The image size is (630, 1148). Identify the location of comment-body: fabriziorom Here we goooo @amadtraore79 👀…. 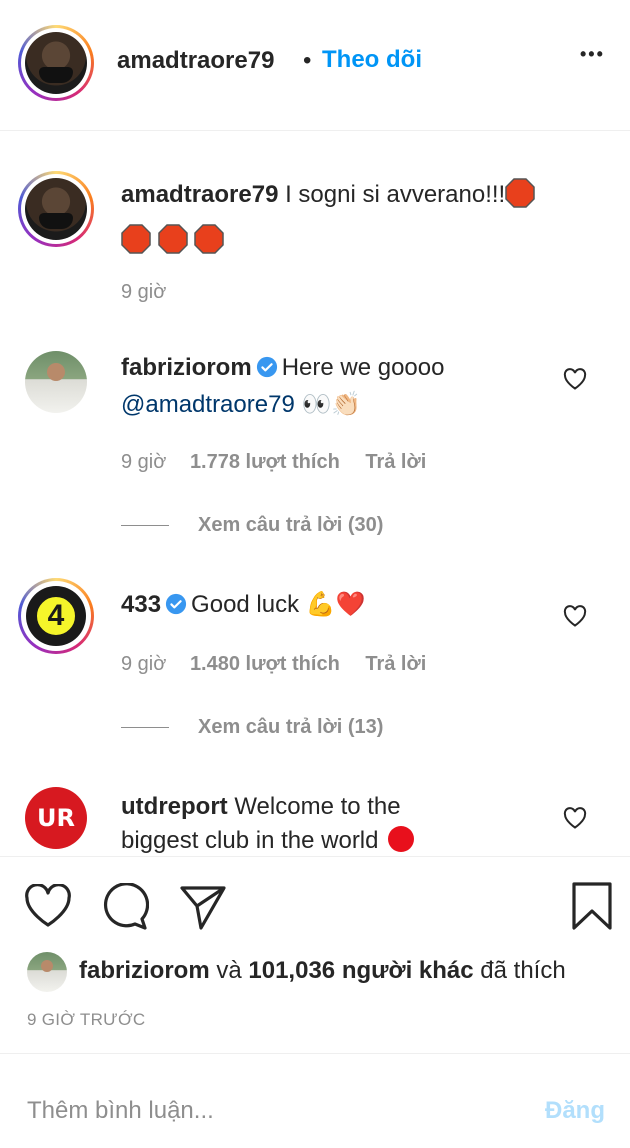
(331, 386).